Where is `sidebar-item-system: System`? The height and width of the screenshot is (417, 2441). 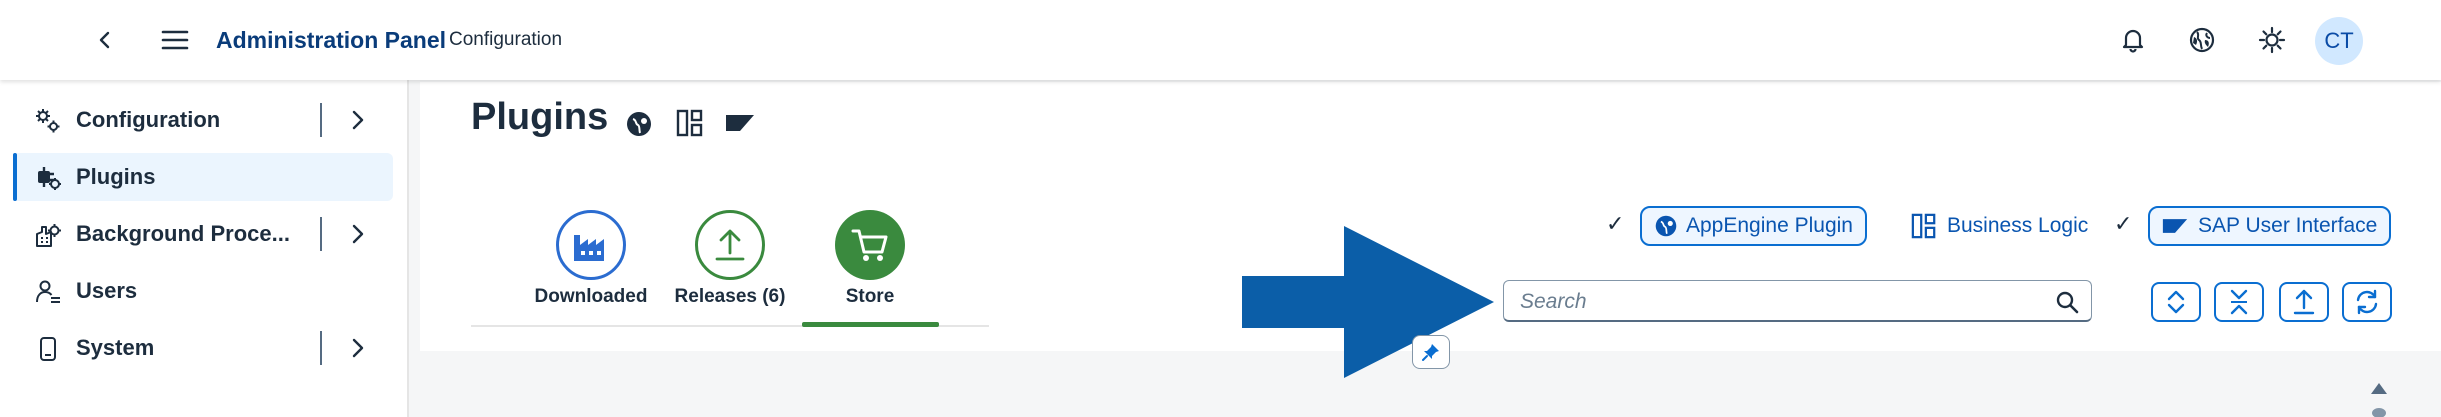 sidebar-item-system: System is located at coordinates (203, 348).